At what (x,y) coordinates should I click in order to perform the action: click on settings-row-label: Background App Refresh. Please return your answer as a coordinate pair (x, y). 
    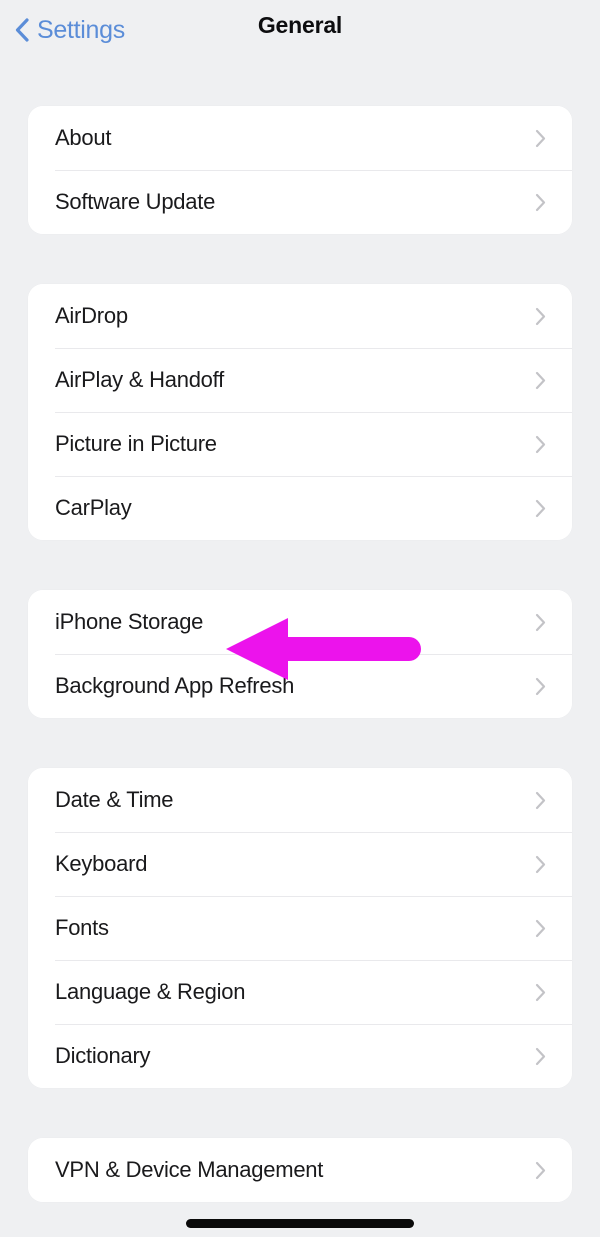
    Looking at the image, I should click on (175, 685).